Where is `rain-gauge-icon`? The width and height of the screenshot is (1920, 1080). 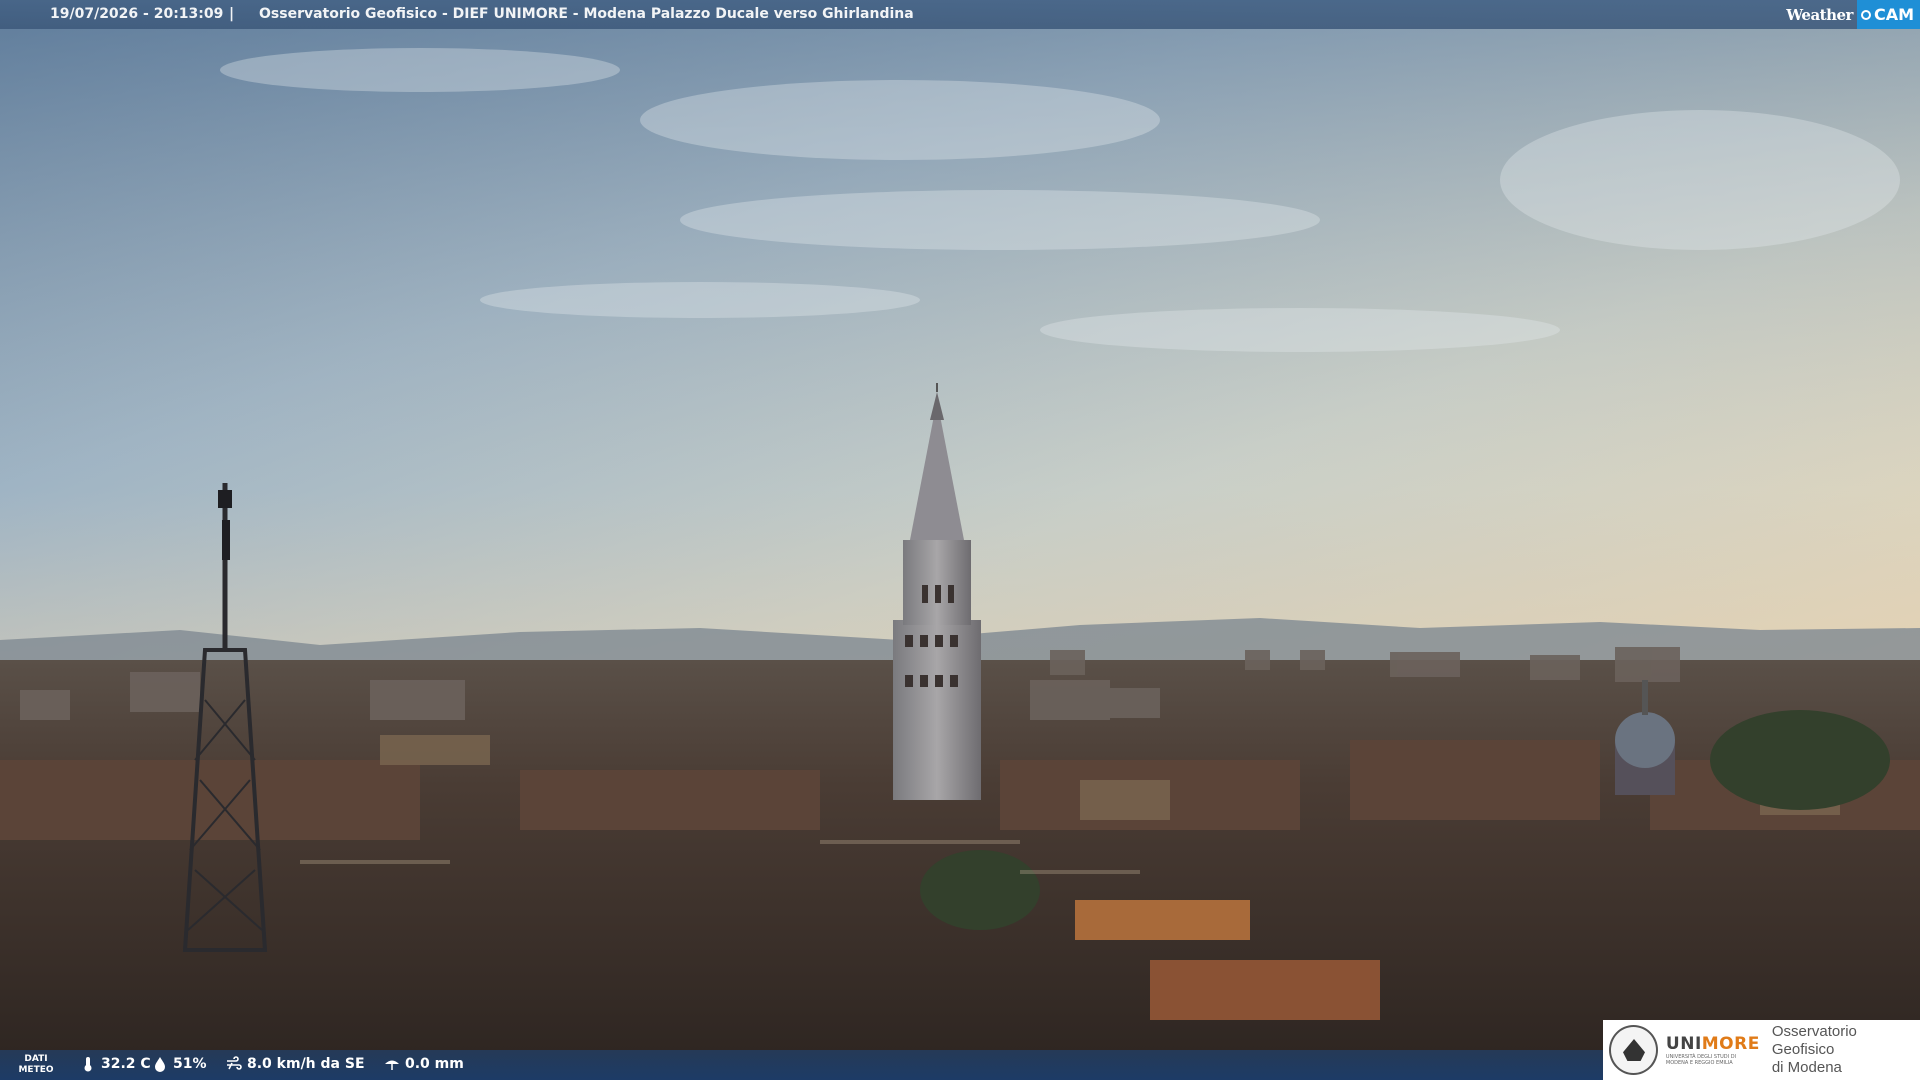
rain-gauge-icon is located at coordinates (392, 1065).